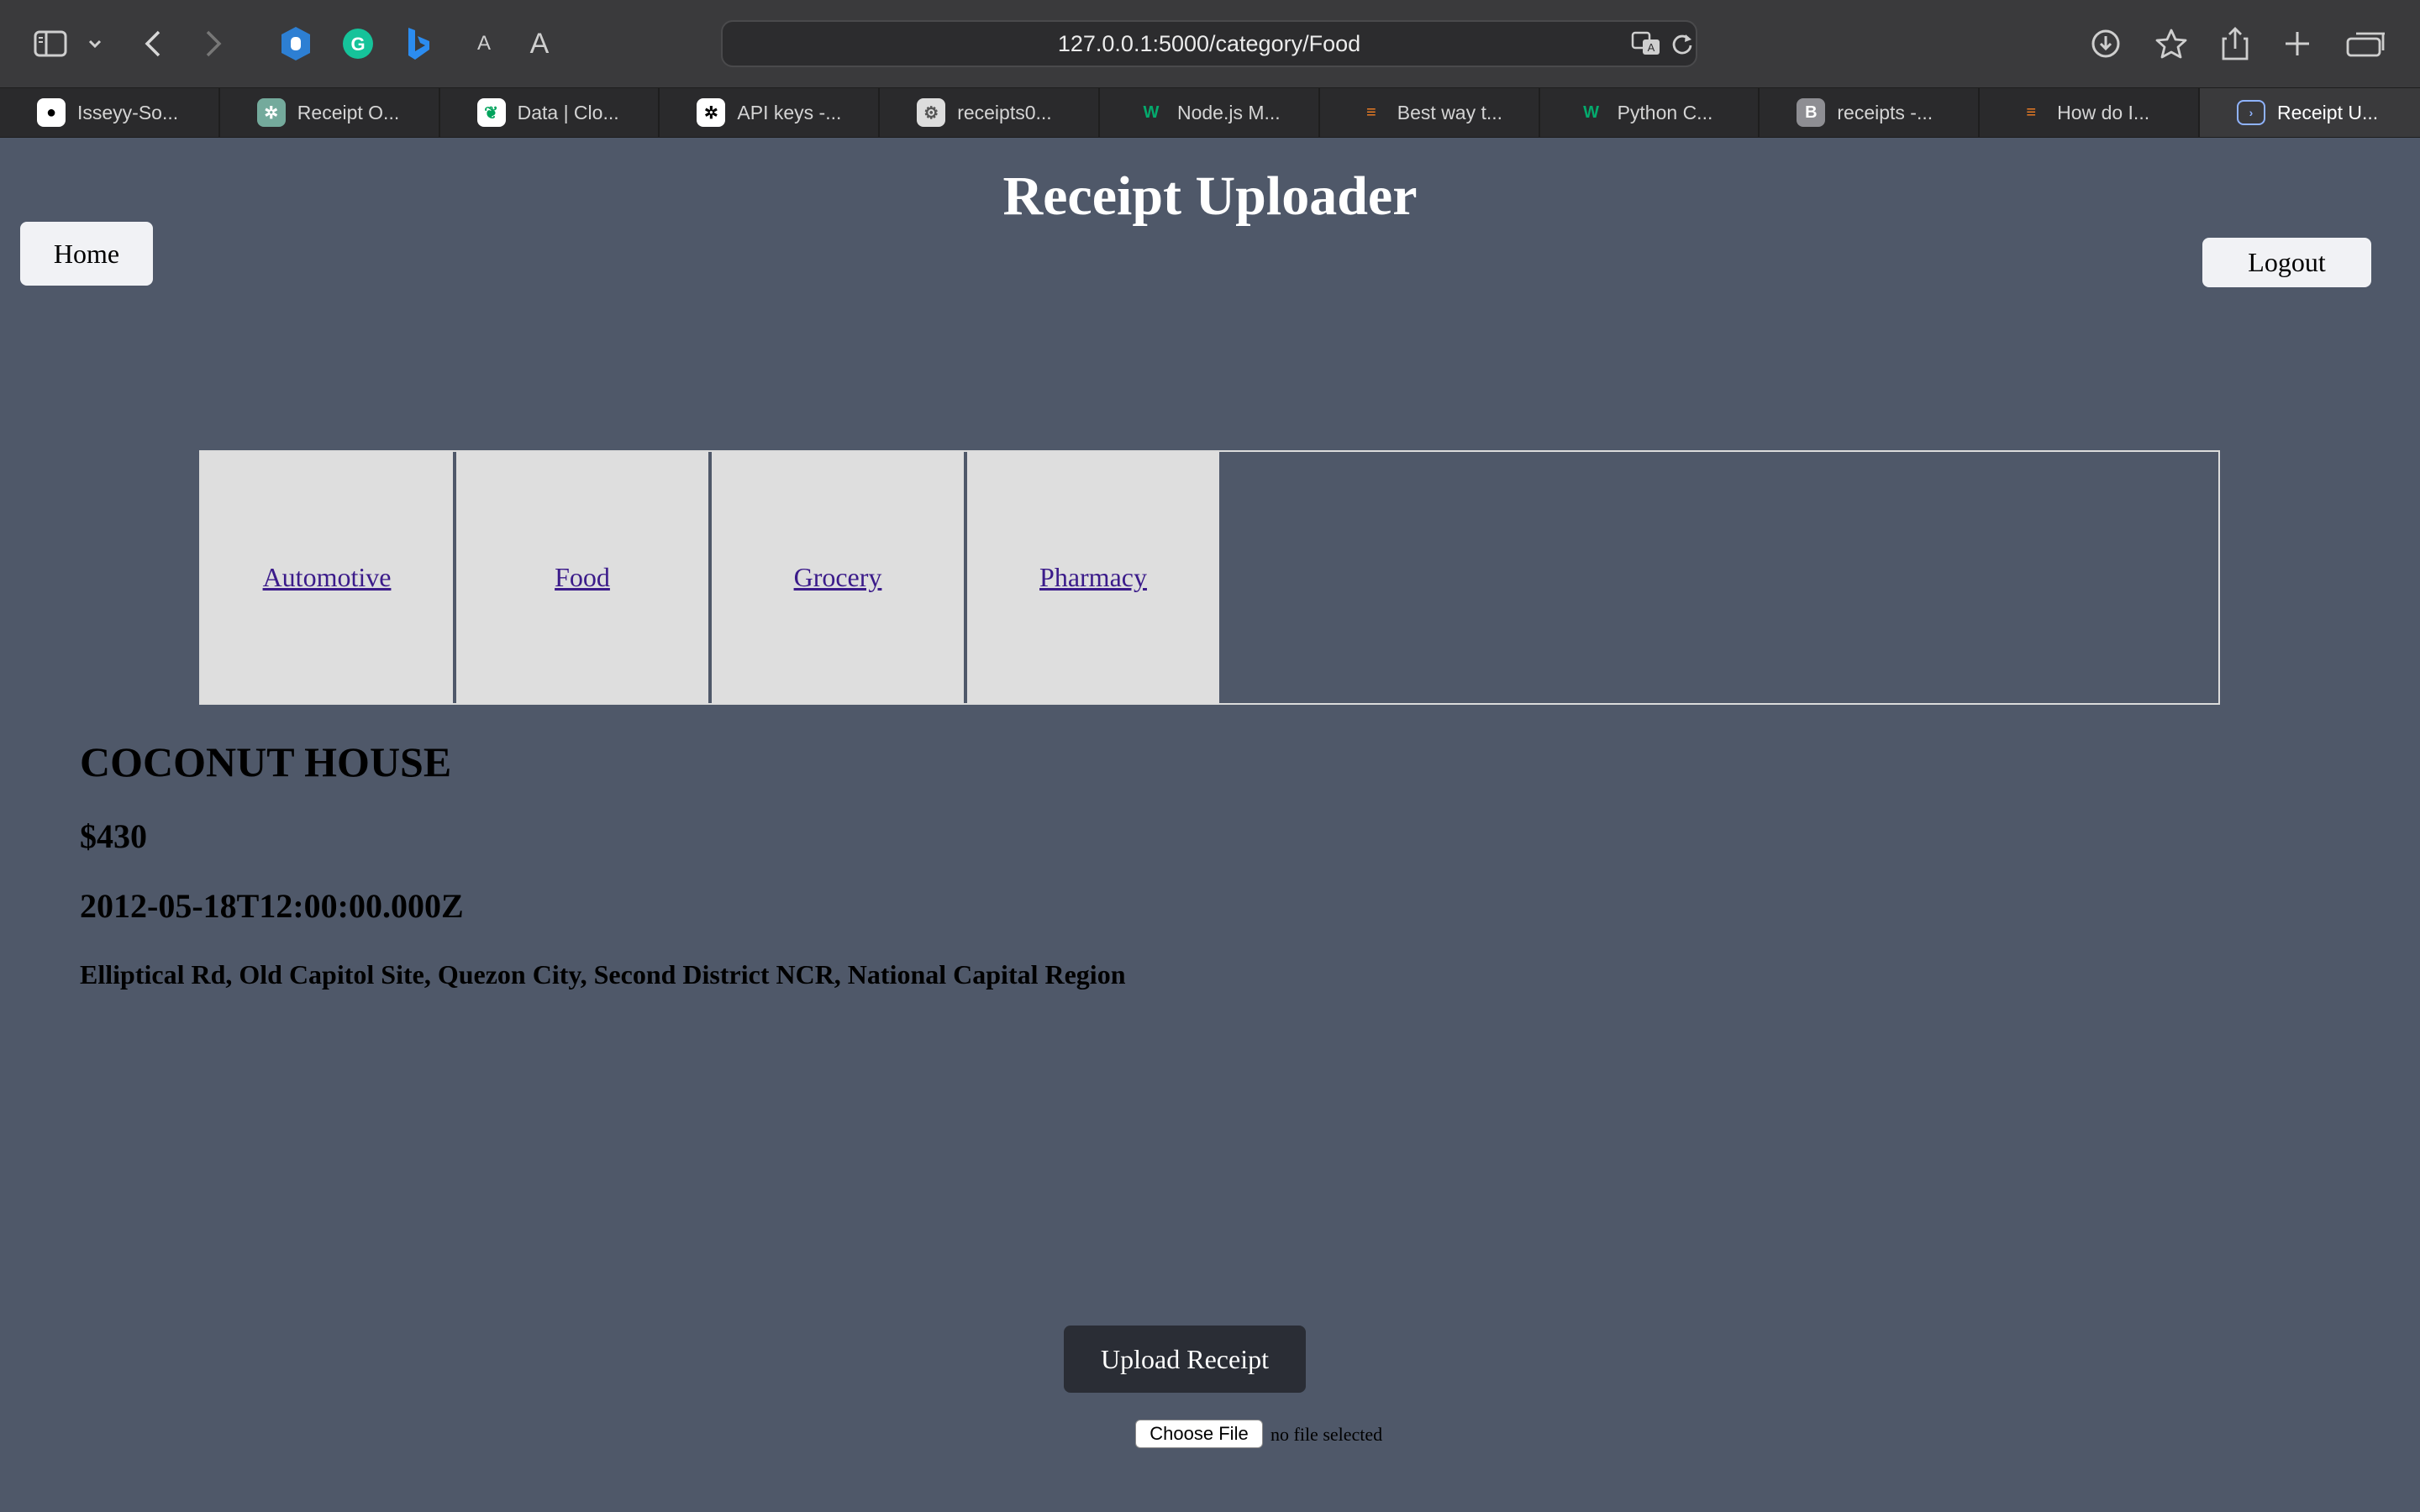  Describe the element at coordinates (214, 43) in the screenshot. I see `forward-arrow-icon` at that location.